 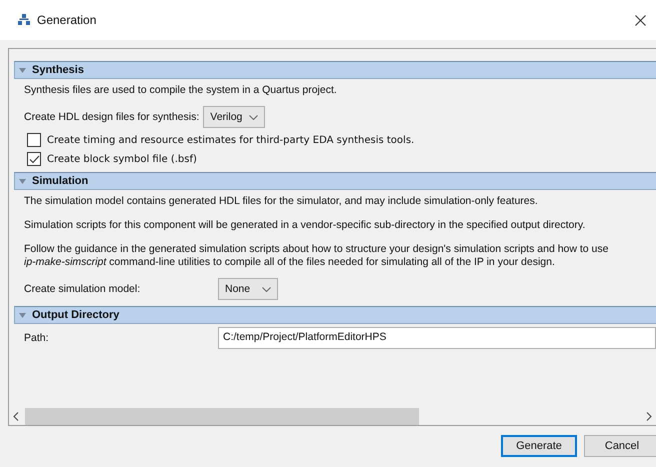 I want to click on window-title: Generation, so click(x=66, y=20).